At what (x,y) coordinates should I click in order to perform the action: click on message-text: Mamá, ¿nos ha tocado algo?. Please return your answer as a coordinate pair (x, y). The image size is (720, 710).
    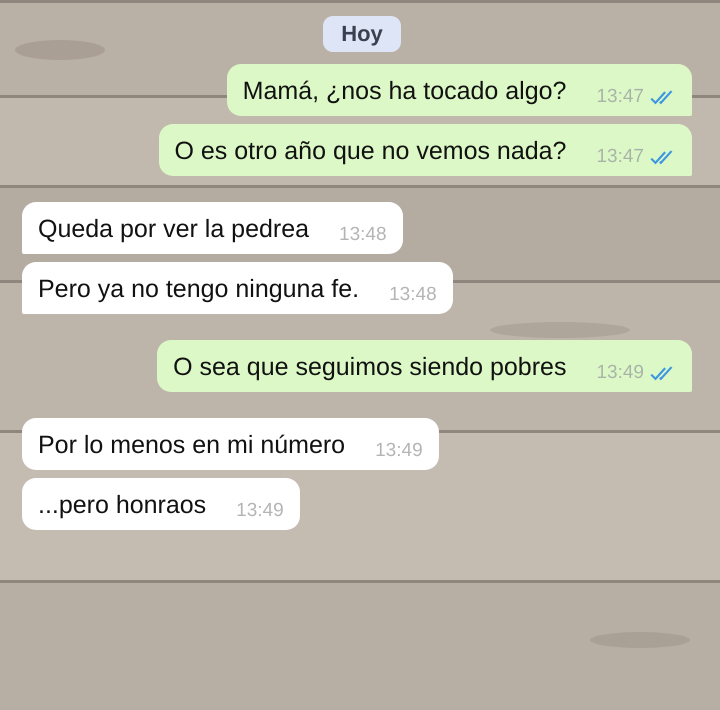
    Looking at the image, I should click on (404, 91).